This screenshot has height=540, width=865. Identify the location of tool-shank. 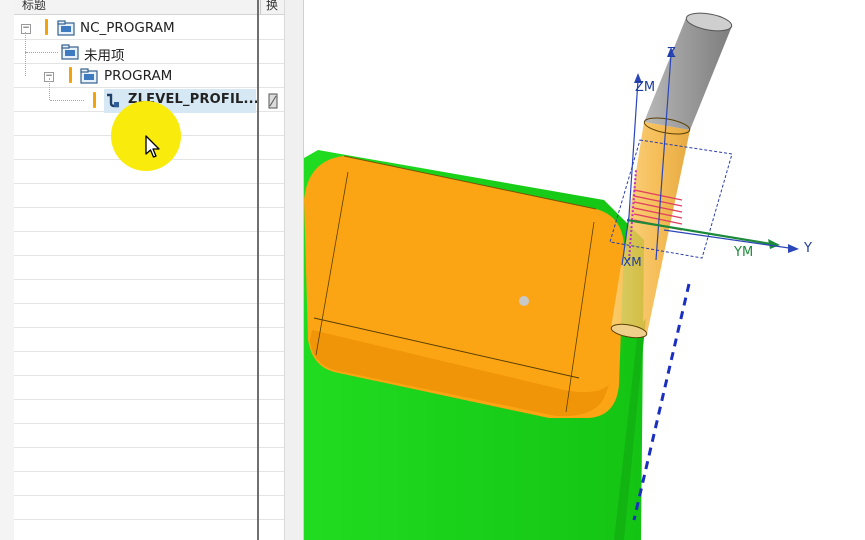
(688, 74).